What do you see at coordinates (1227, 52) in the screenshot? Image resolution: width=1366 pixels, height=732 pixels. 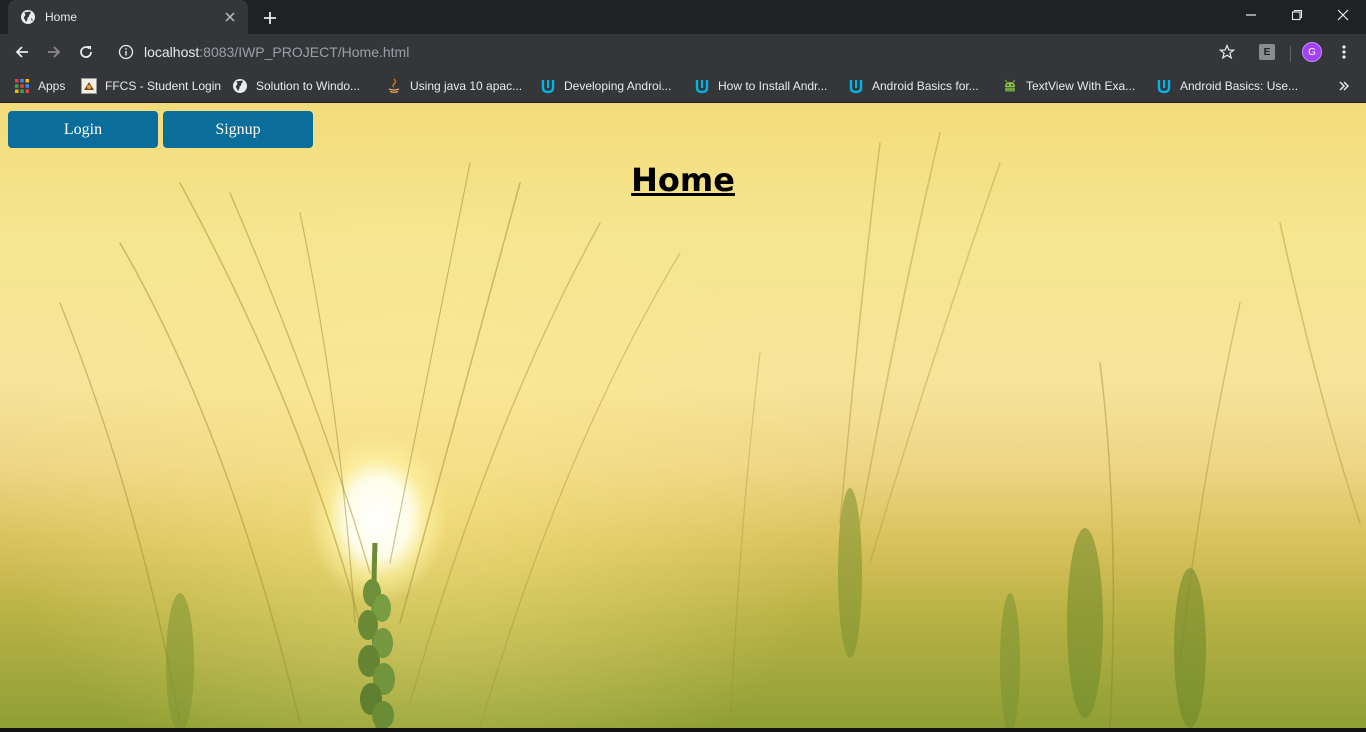 I see `bookmark-star-icon` at bounding box center [1227, 52].